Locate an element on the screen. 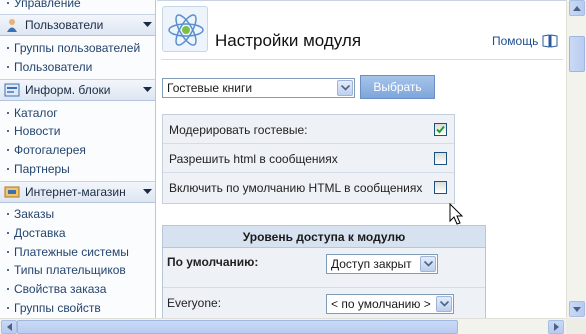 Image resolution: width=586 pixels, height=334 pixels. help-book-icon is located at coordinates (550, 41).